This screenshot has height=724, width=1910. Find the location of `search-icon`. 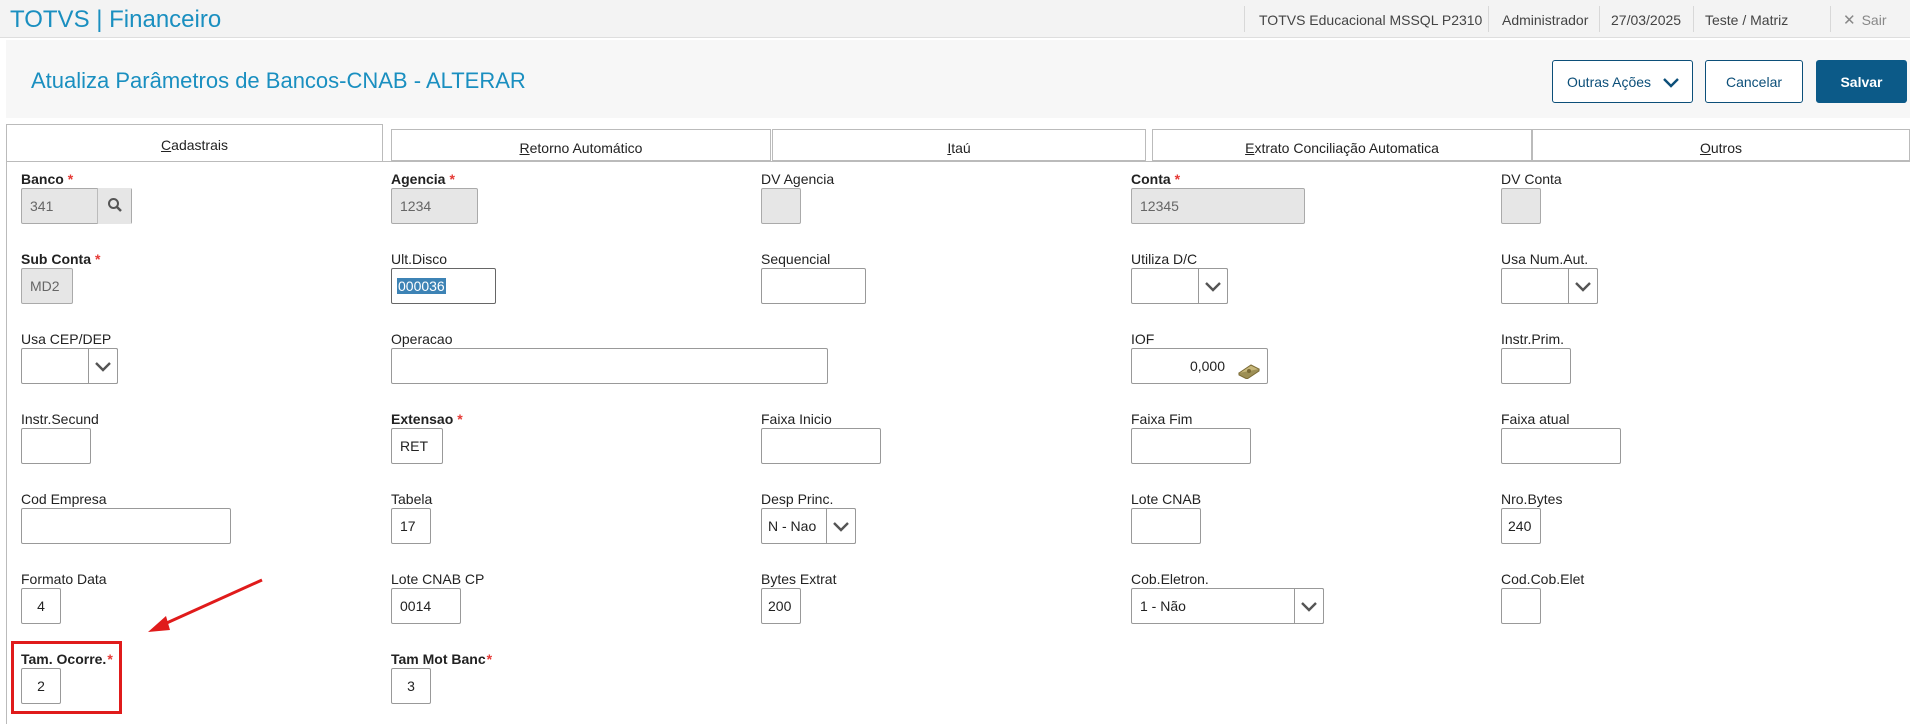

search-icon is located at coordinates (114, 206).